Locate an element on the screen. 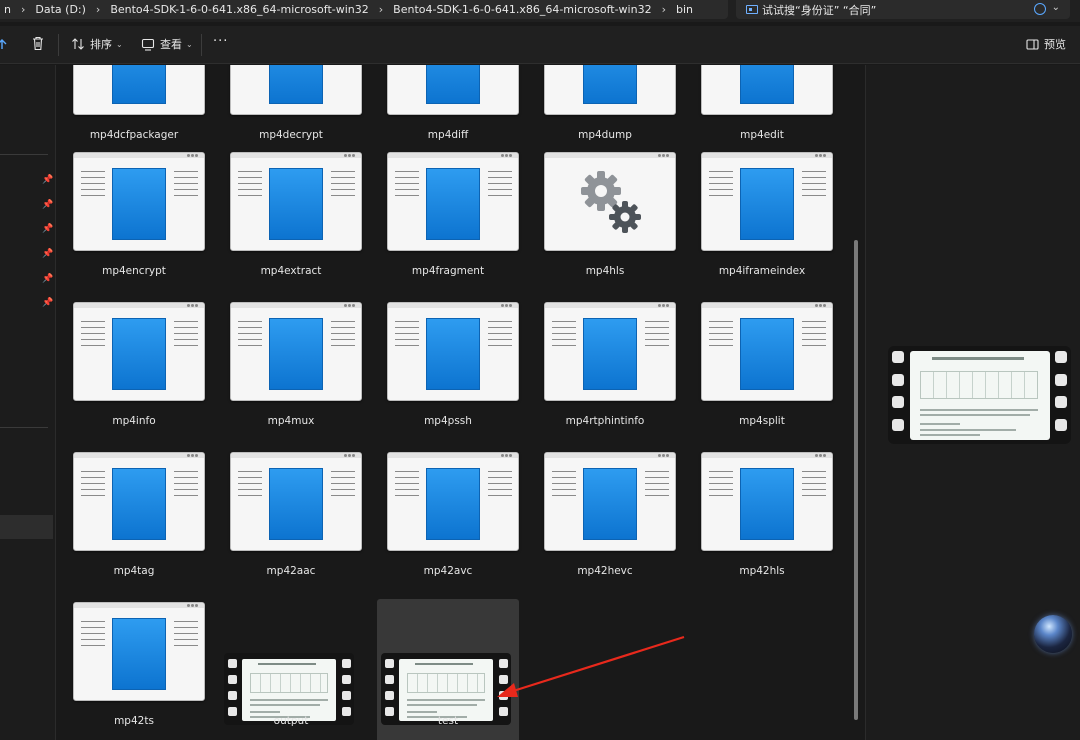  command-bar: 排序 ⌄ 查看 ⌄ ··· 预览 is located at coordinates (540, 45).